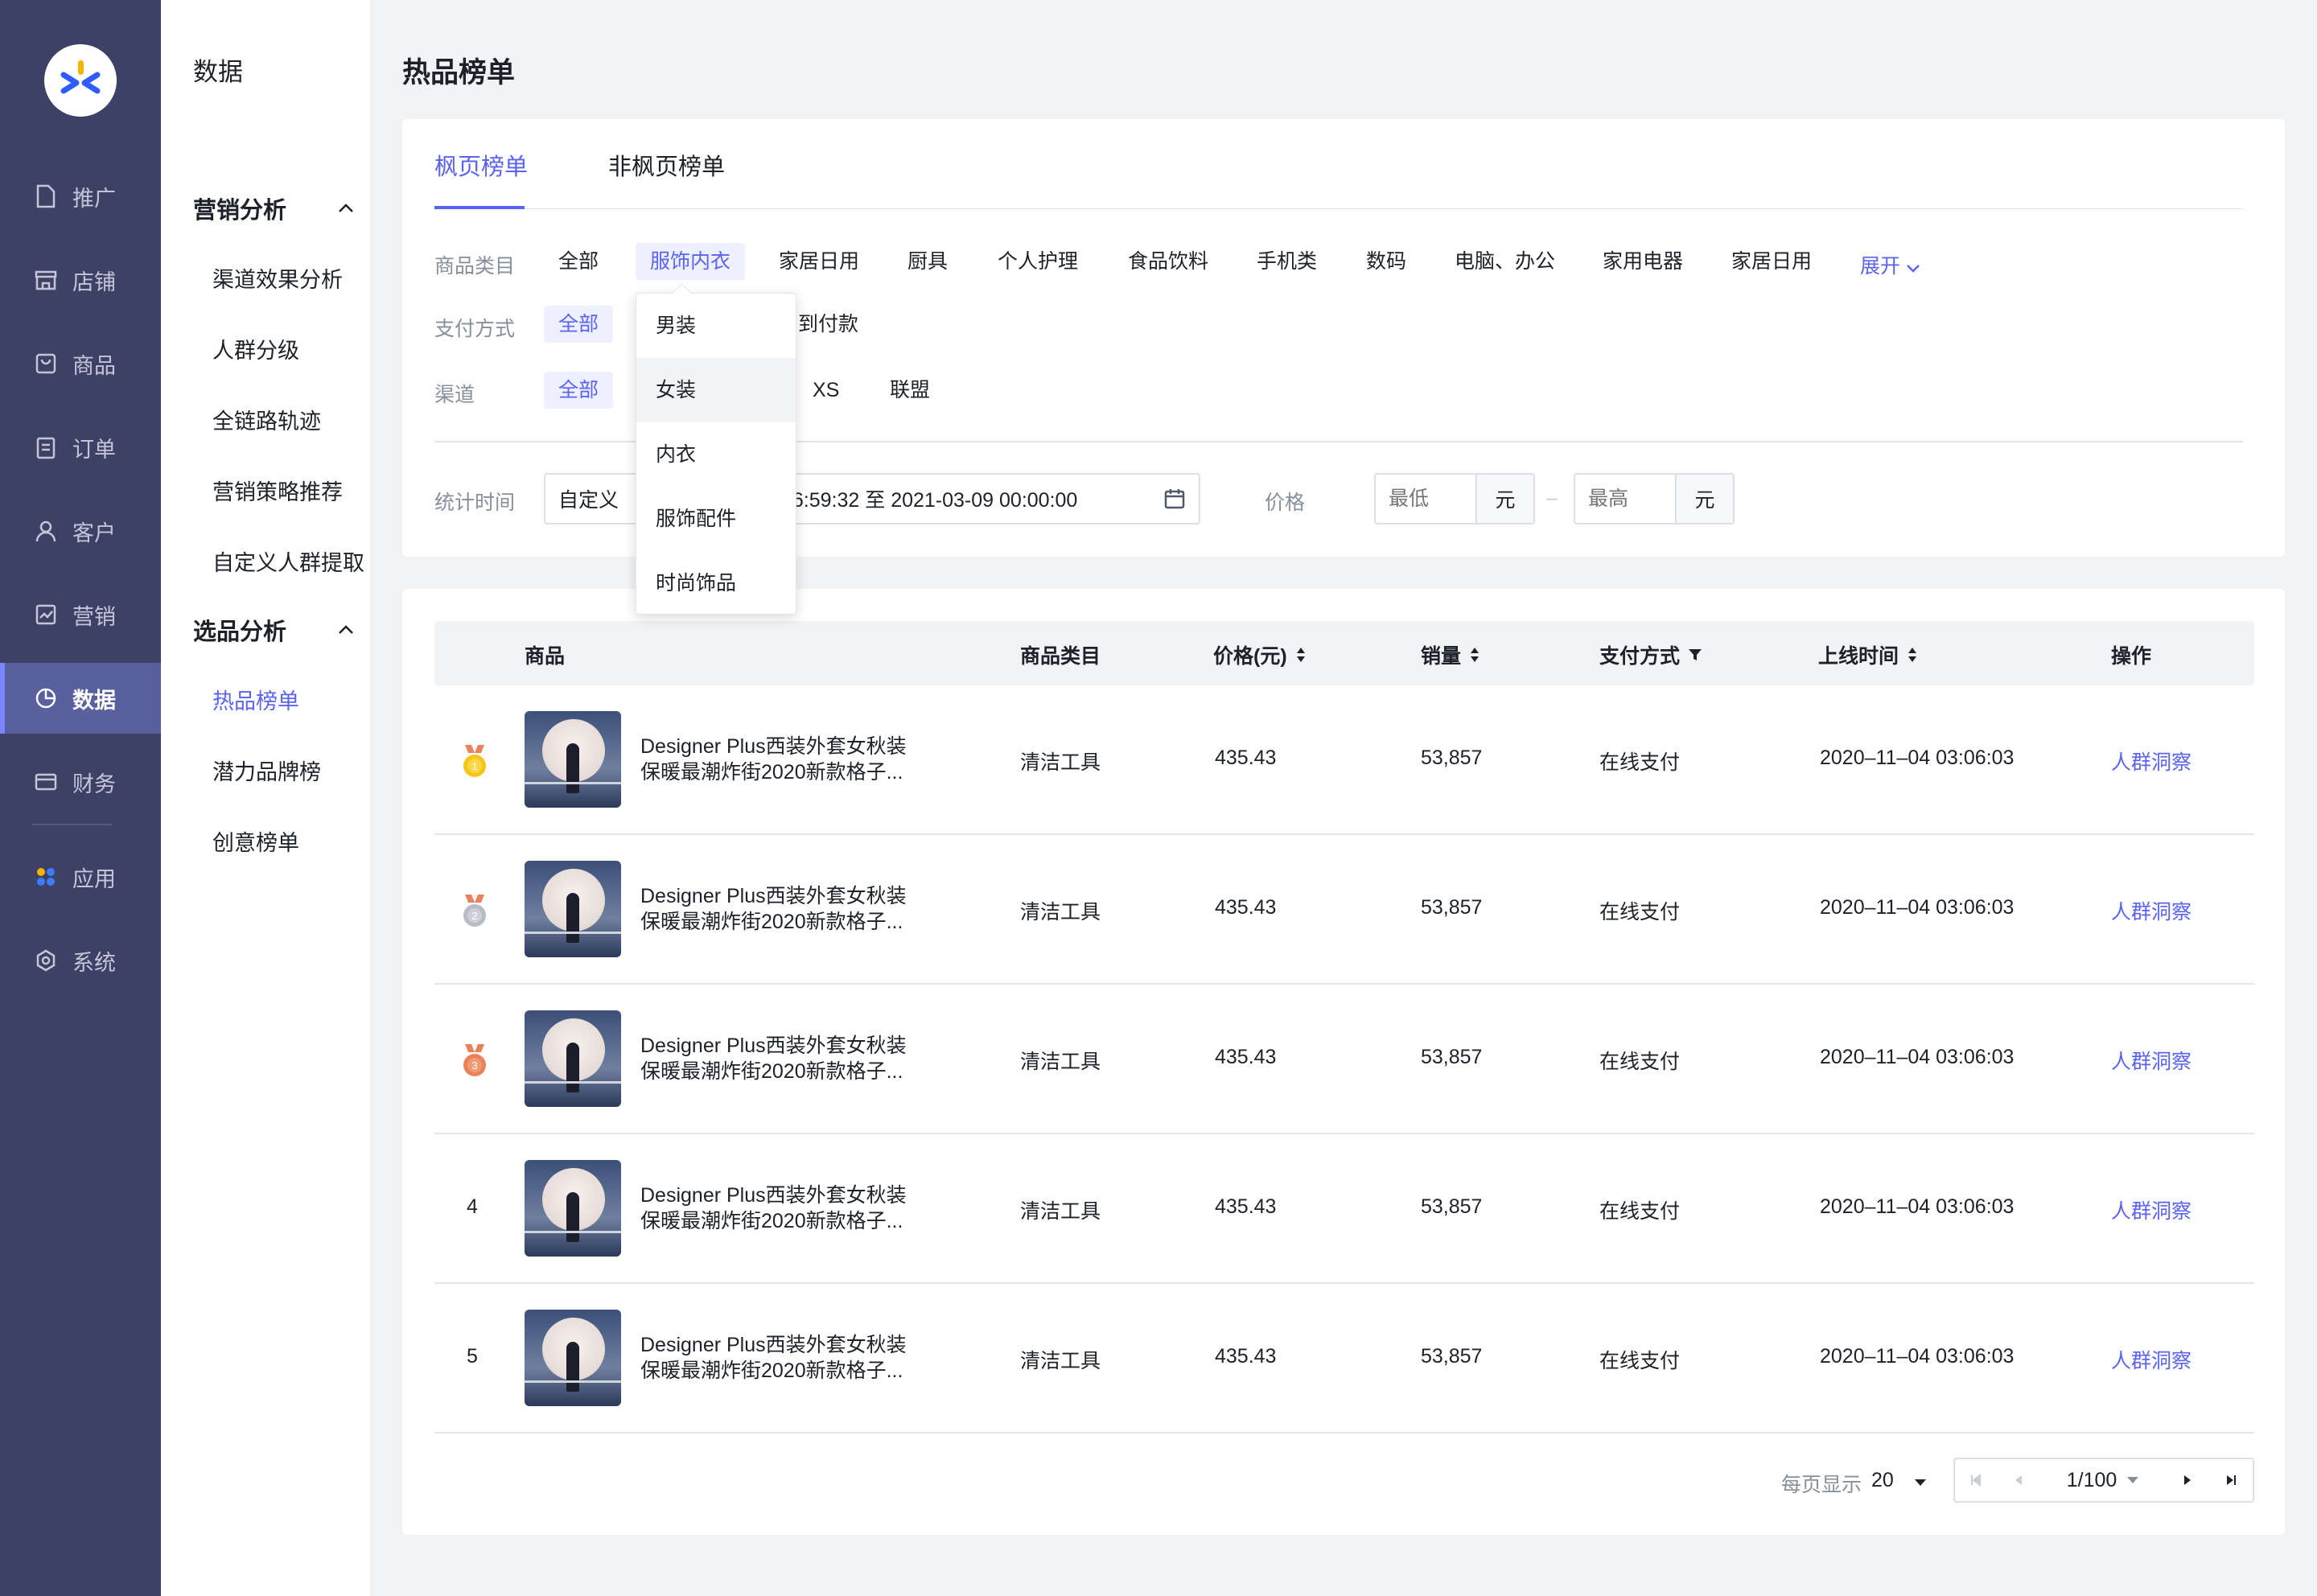 The height and width of the screenshot is (1596, 2317). I want to click on col-header-category: 商品类目, so click(1060, 654).